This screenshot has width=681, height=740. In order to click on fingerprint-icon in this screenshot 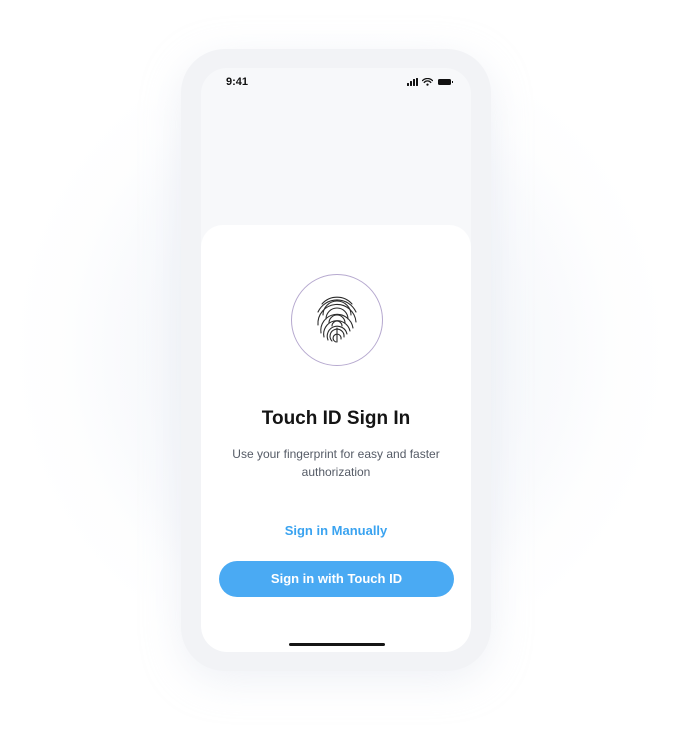, I will do `click(337, 319)`.